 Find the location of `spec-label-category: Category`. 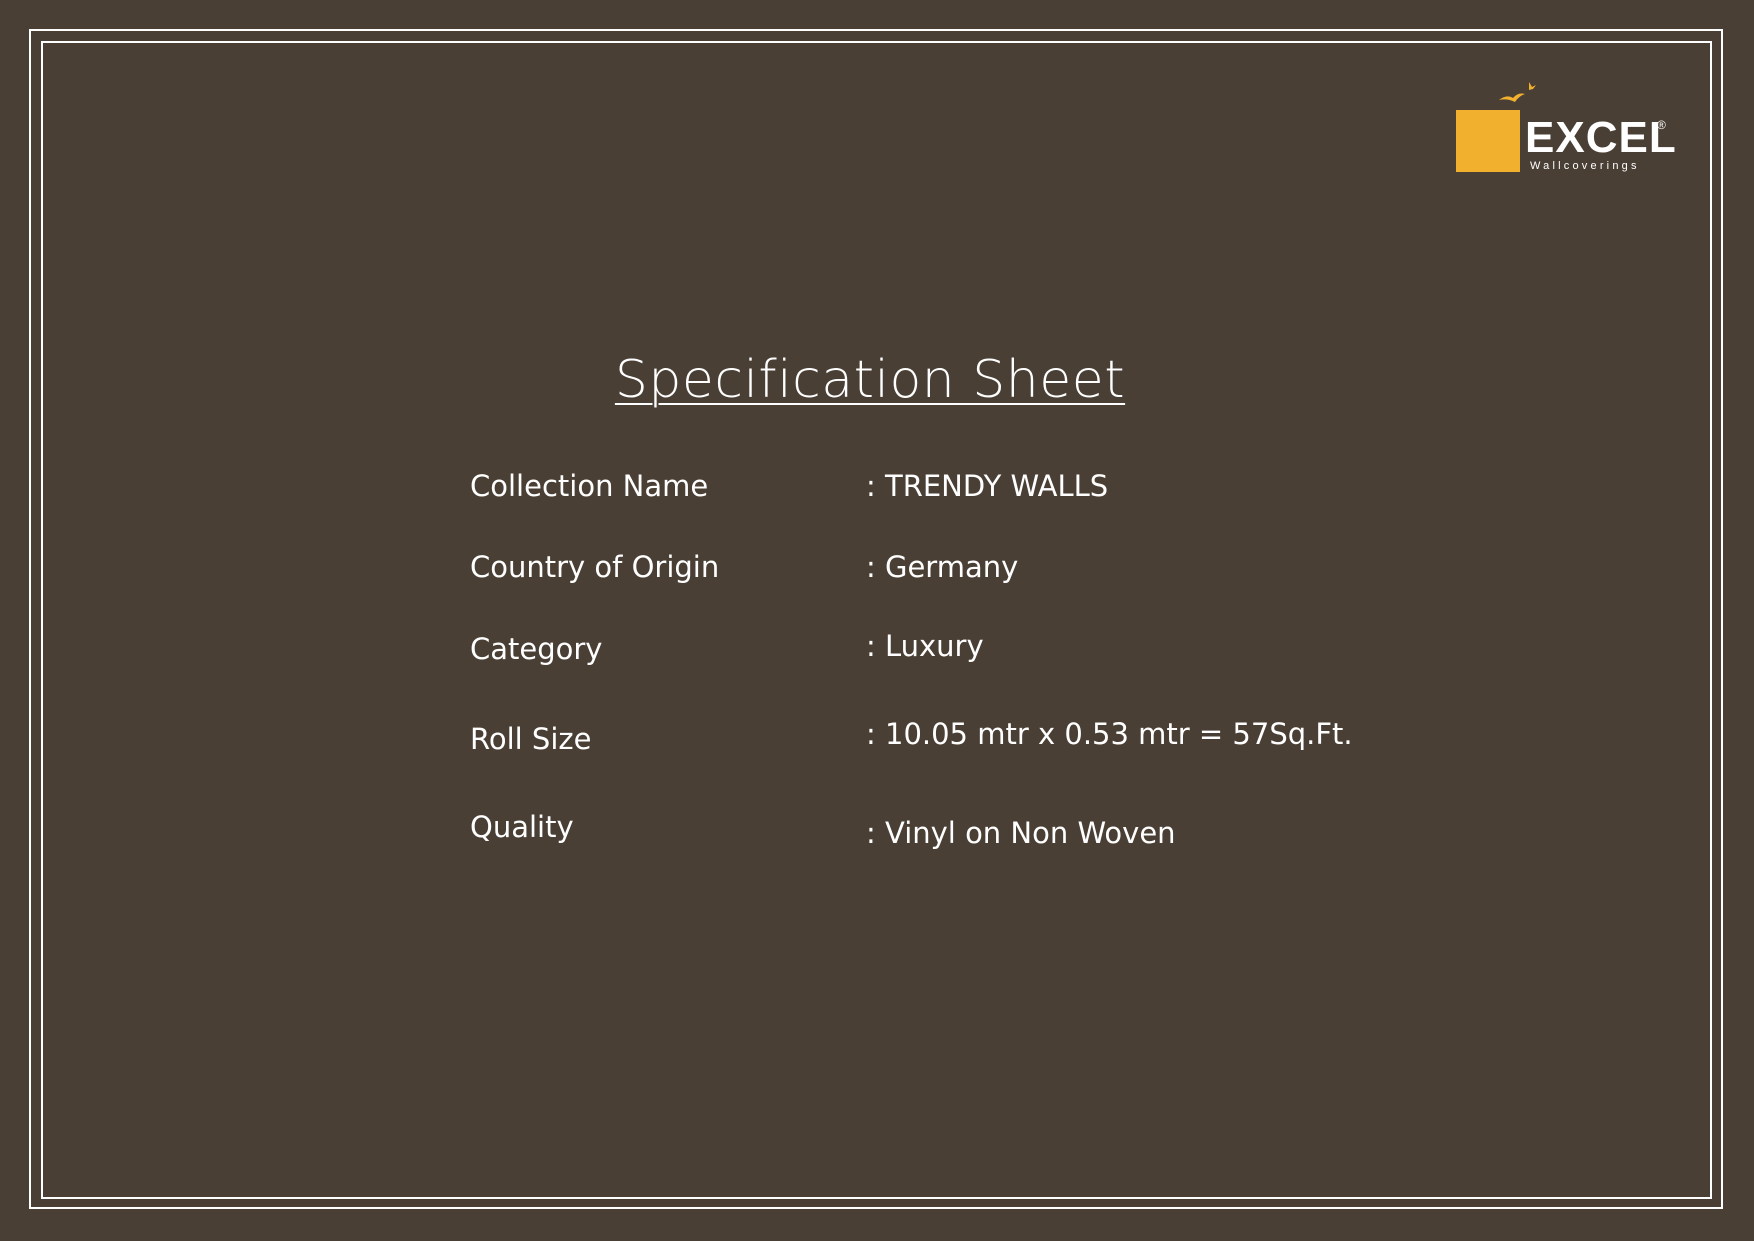

spec-label-category: Category is located at coordinates (536, 649).